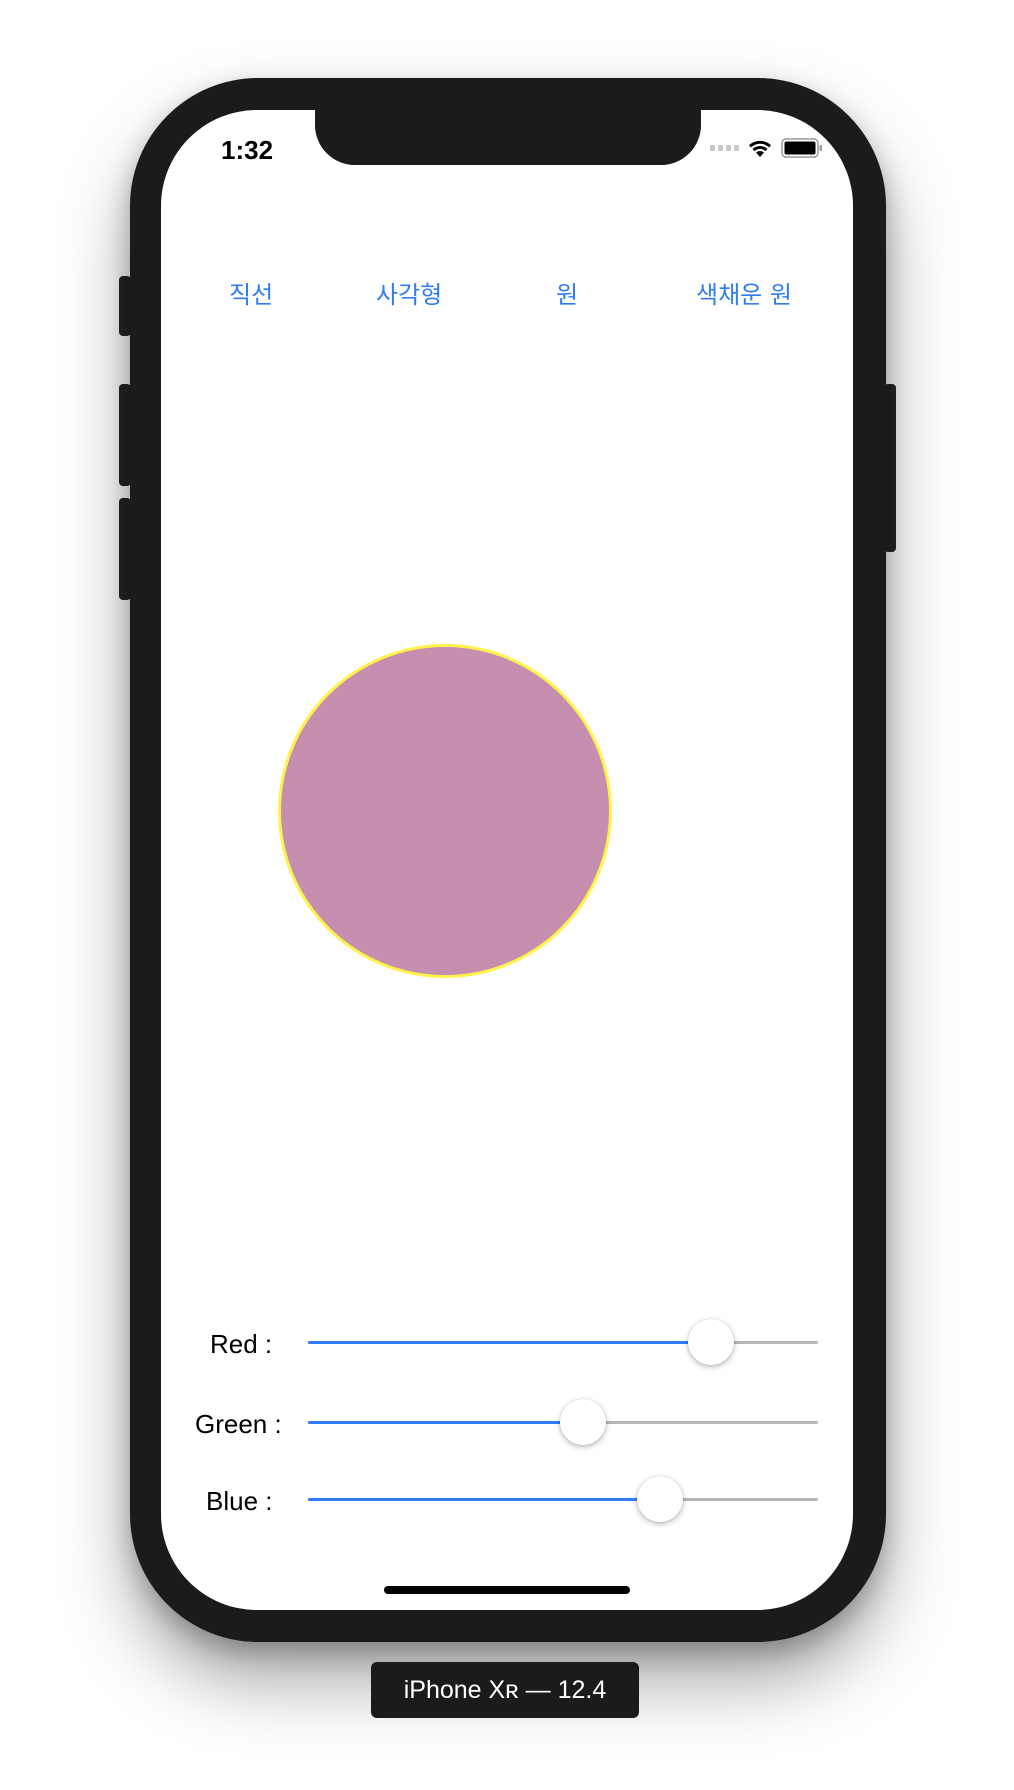 The height and width of the screenshot is (1790, 1014). I want to click on green-slider-thumb, so click(583, 1422).